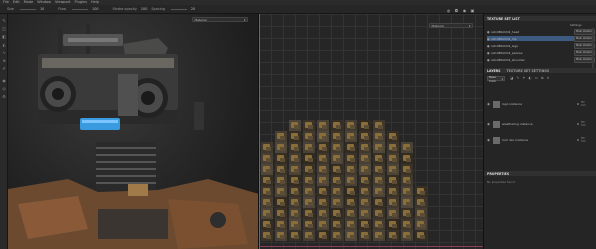 The height and width of the screenshot is (249, 596). Describe the element at coordinates (27, 9) in the screenshot. I see `size-slider` at that location.